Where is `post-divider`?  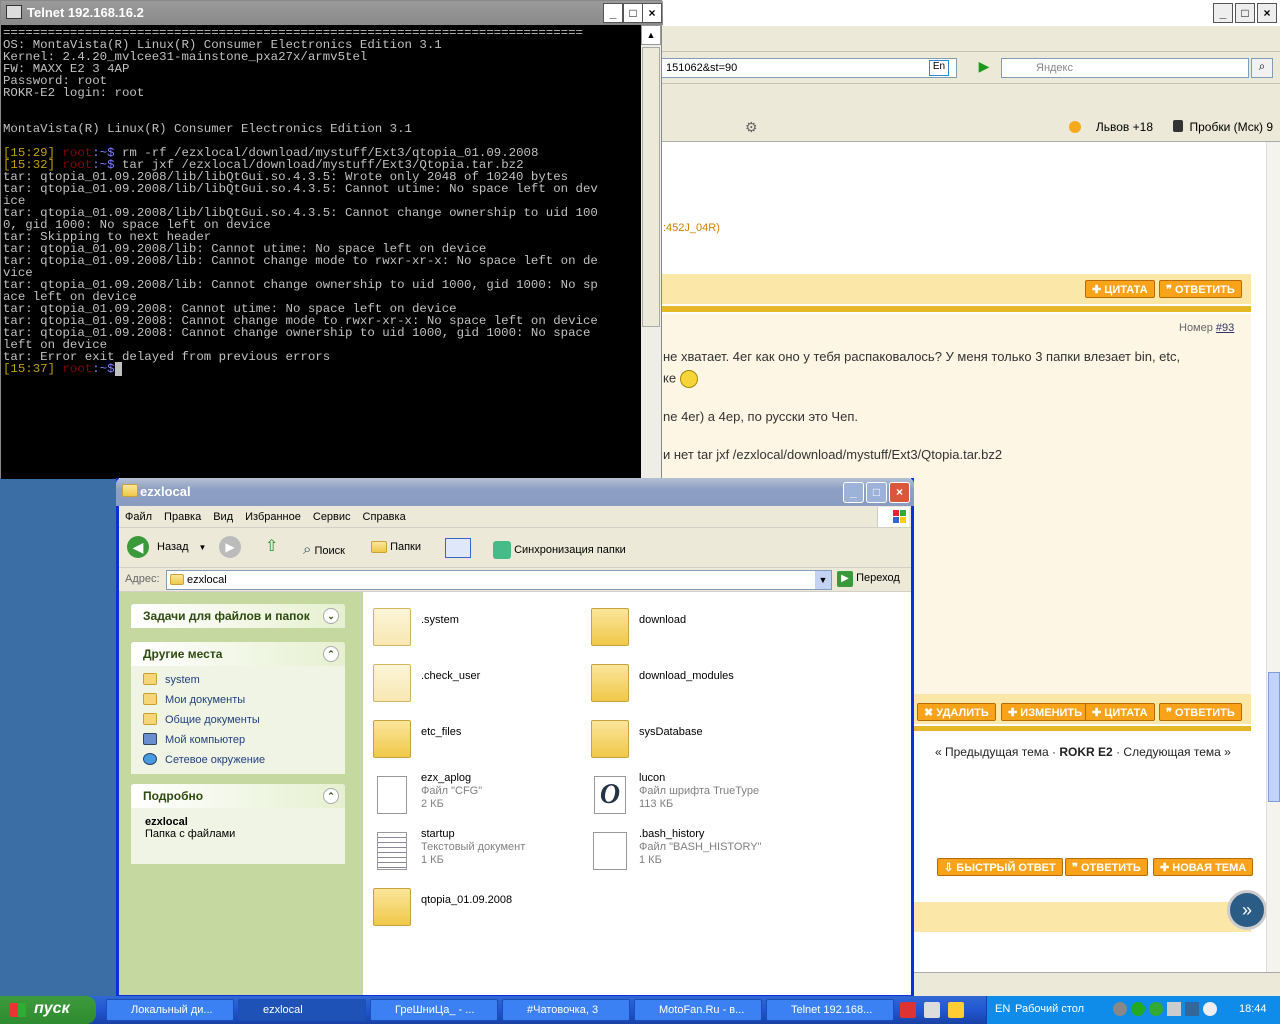 post-divider is located at coordinates (956, 309).